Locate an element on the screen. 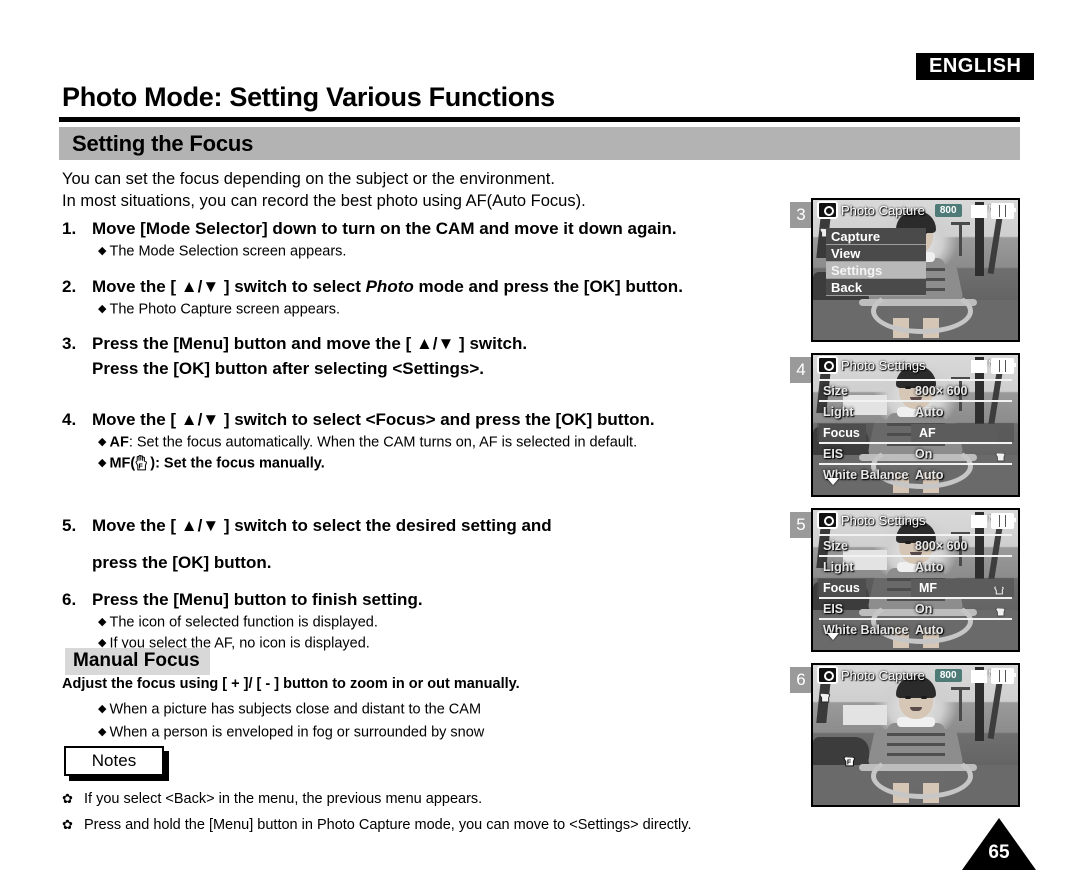  settings-list-4: Size 800× 600 Light Auto Focus AF EIS On is located at coordinates (915, 432).